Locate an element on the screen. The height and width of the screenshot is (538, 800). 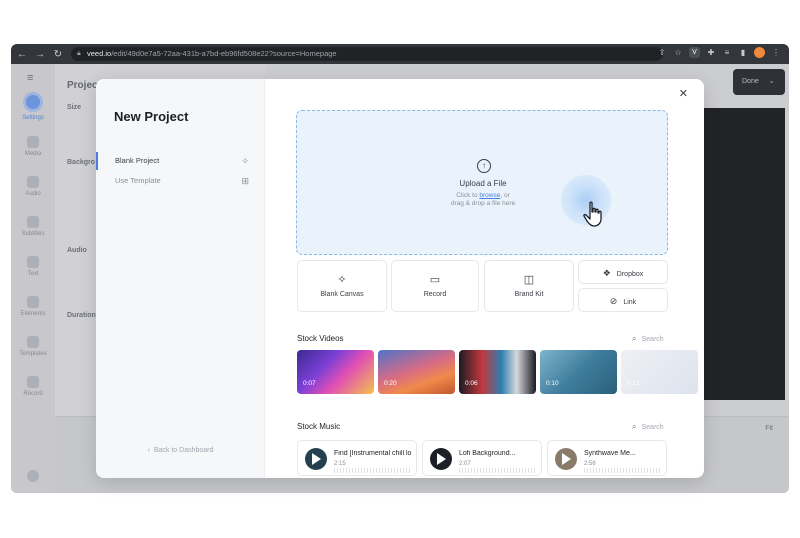
menu-item-label: Blank Project is located at coordinates (137, 160).